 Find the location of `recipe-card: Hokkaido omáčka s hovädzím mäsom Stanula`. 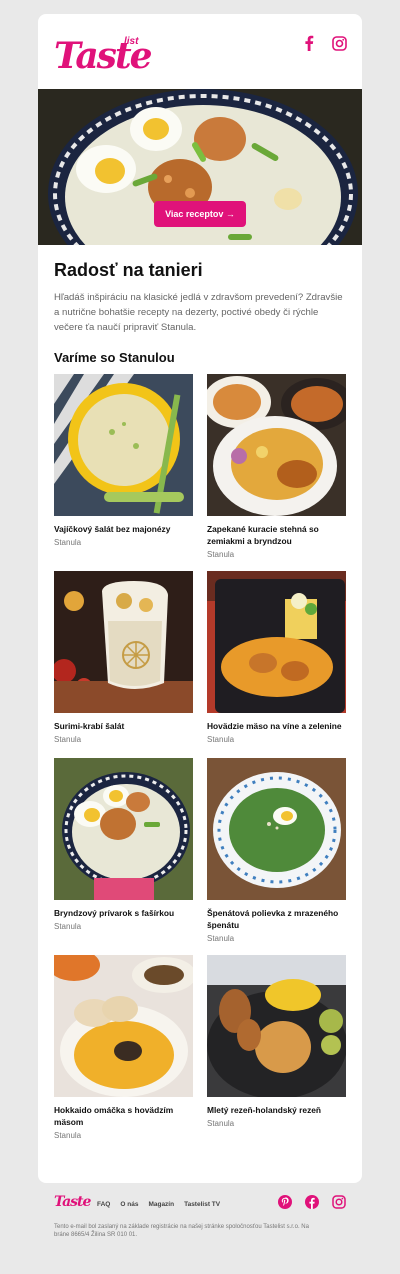

recipe-card: Hokkaido omáčka s hovädzím mäsom Stanula is located at coordinates (123, 1047).